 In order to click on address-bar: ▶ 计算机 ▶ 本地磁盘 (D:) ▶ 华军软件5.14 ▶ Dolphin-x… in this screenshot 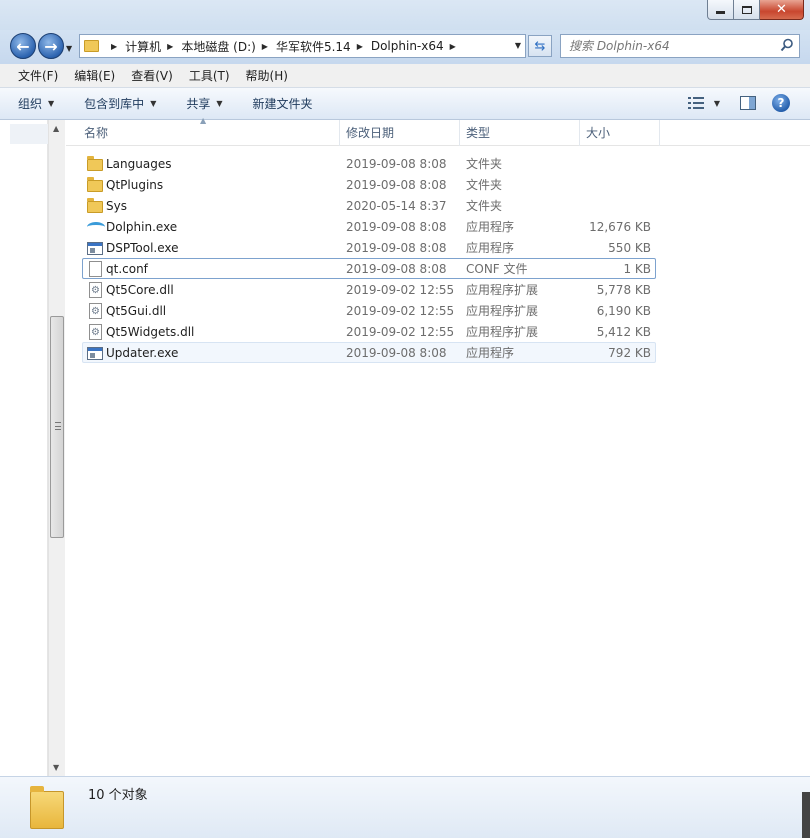, I will do `click(302, 46)`.